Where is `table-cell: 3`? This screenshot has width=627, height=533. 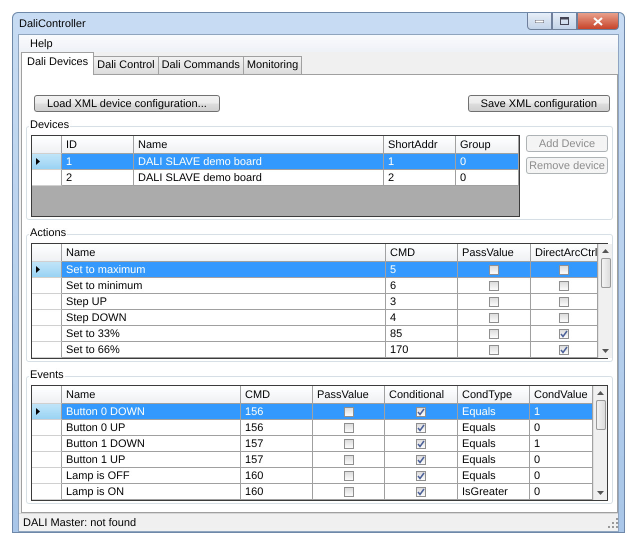
table-cell: 3 is located at coordinates (422, 302).